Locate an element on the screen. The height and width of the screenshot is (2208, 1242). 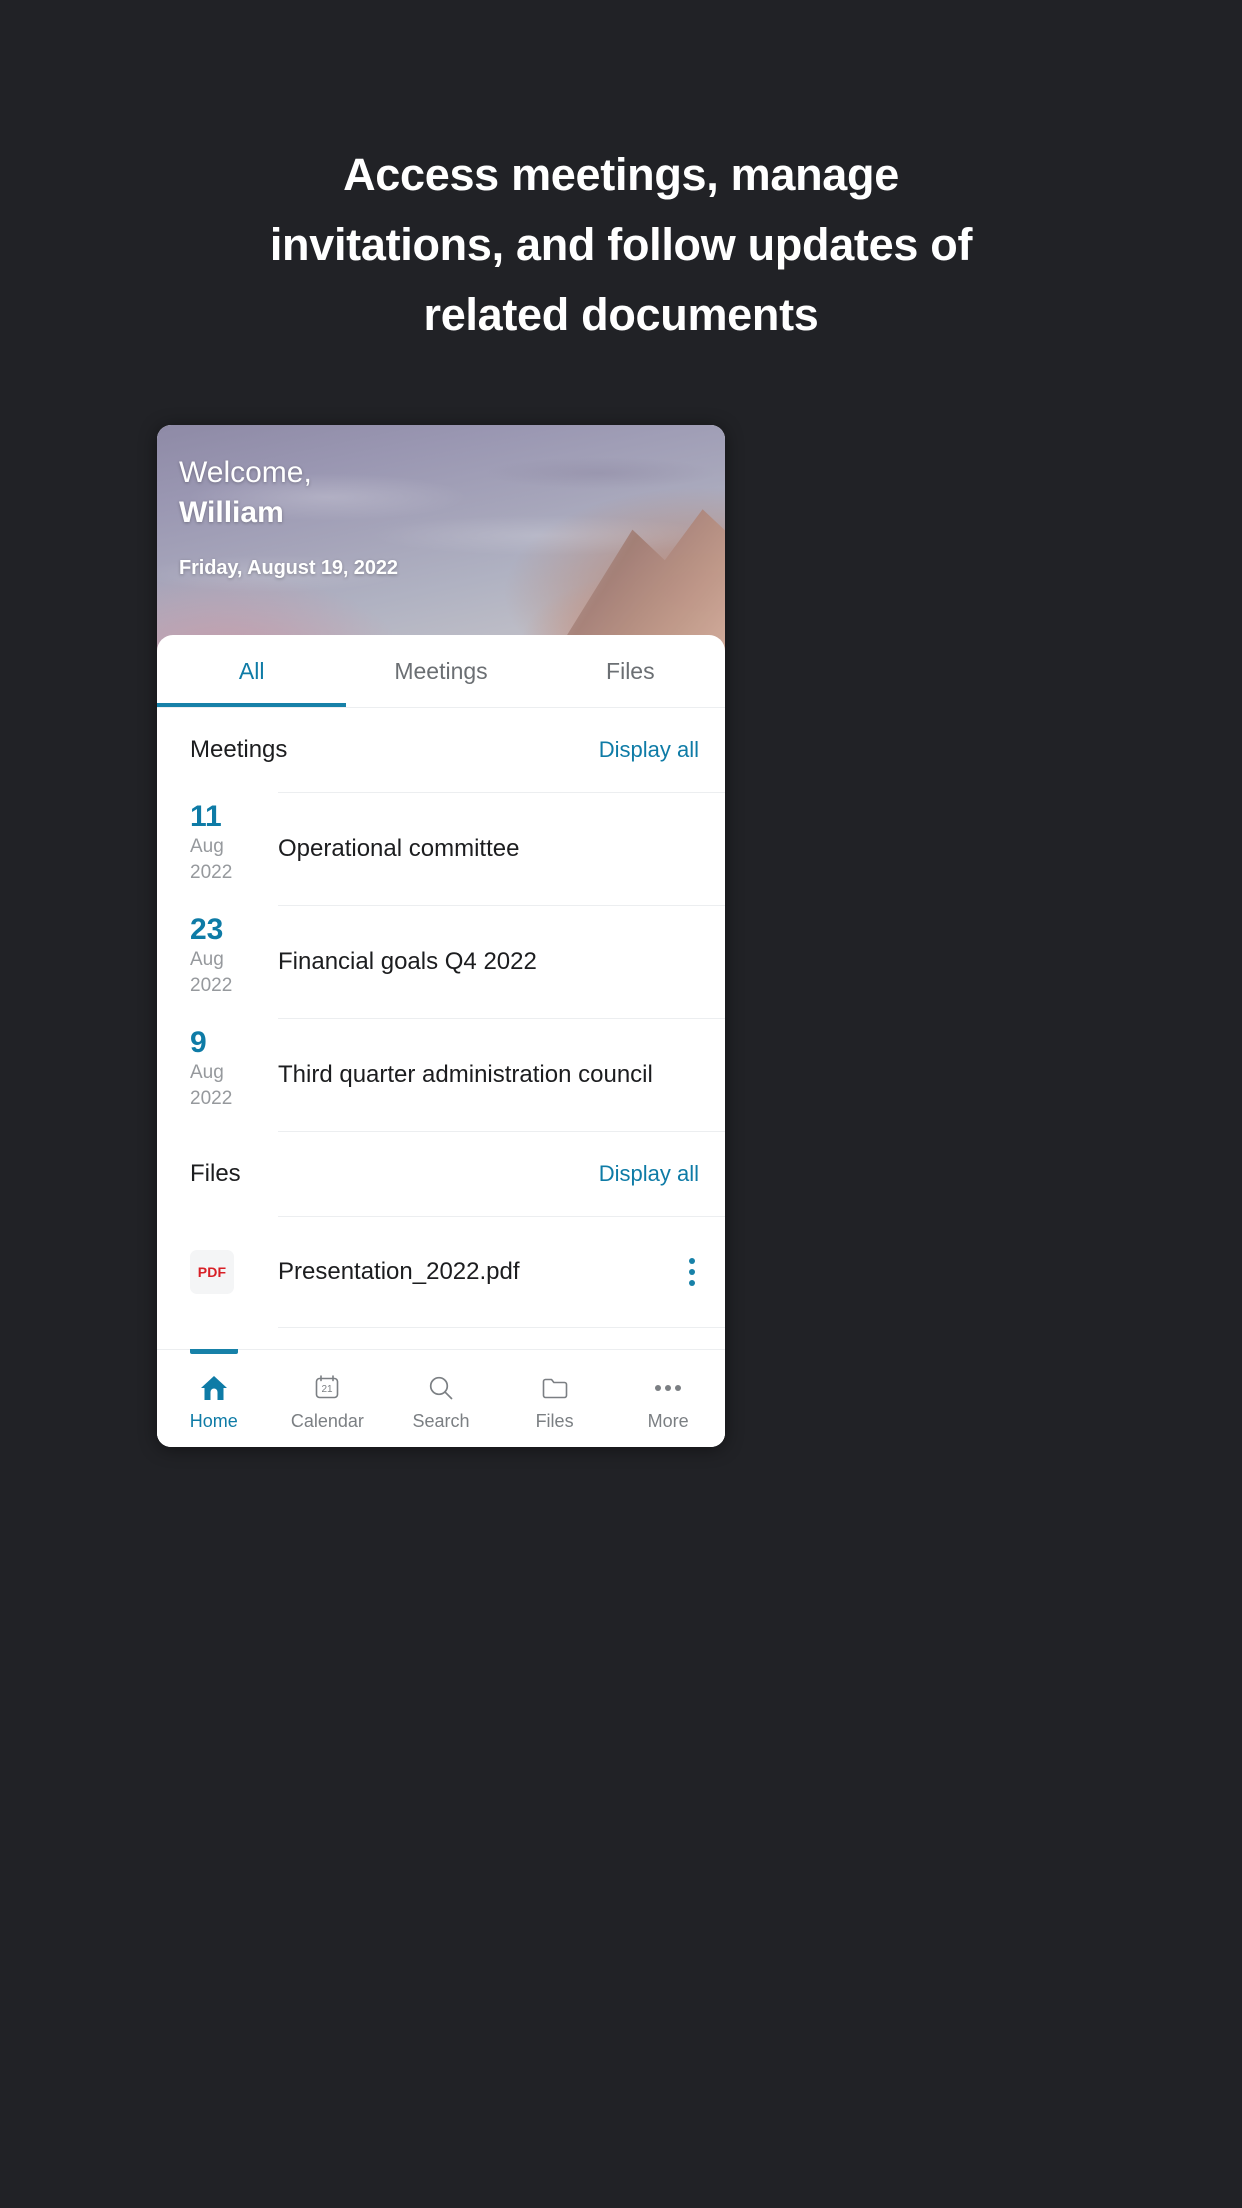
hero-banner: Welcome, William Friday, August 19, 2022 is located at coordinates (441, 545).